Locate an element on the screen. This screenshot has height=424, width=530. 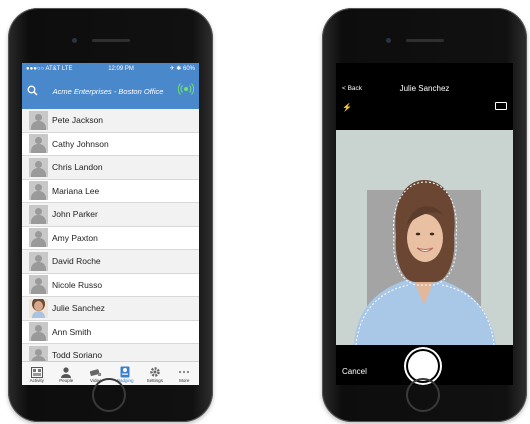
contact-name: Julie Sanchez is located at coordinates (78, 308).